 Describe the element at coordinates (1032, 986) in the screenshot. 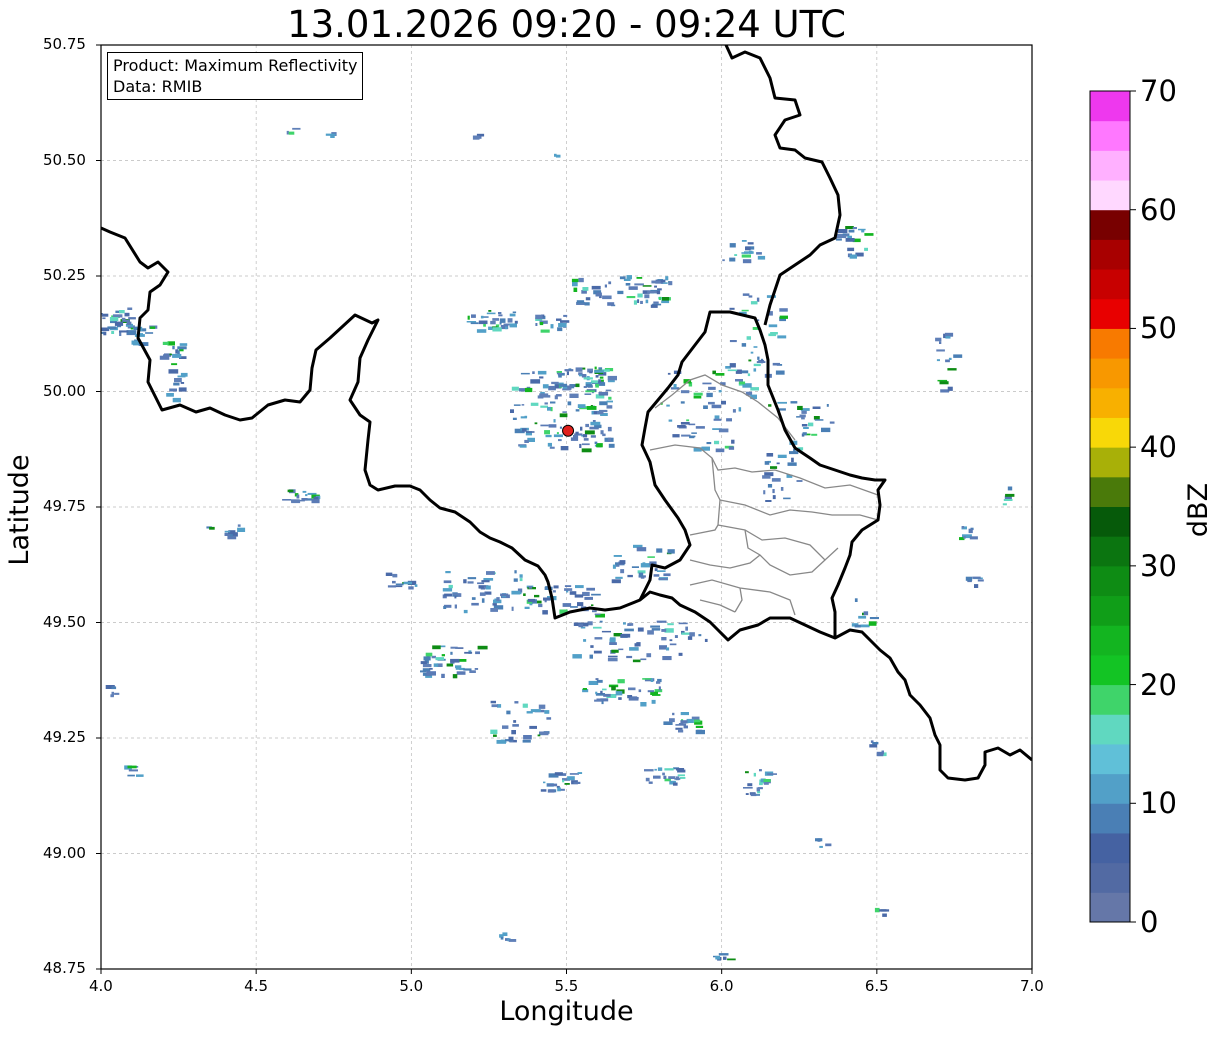

I see `x-tick-label: 7.0` at that location.